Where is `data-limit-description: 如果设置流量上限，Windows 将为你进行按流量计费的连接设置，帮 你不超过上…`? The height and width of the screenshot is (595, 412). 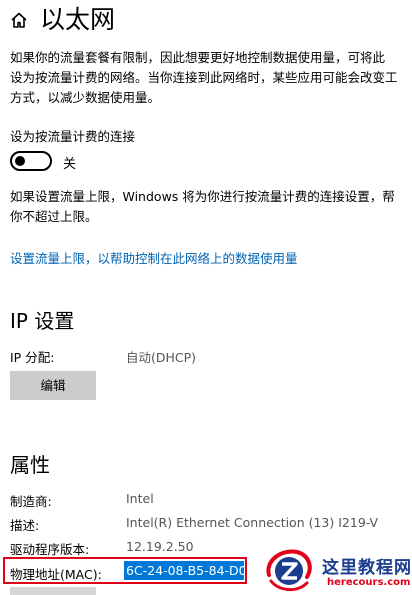 data-limit-description: 如果设置流量上限，Windows 将为你进行按流量计费的连接设置，帮 你不超过上… is located at coordinates (202, 207).